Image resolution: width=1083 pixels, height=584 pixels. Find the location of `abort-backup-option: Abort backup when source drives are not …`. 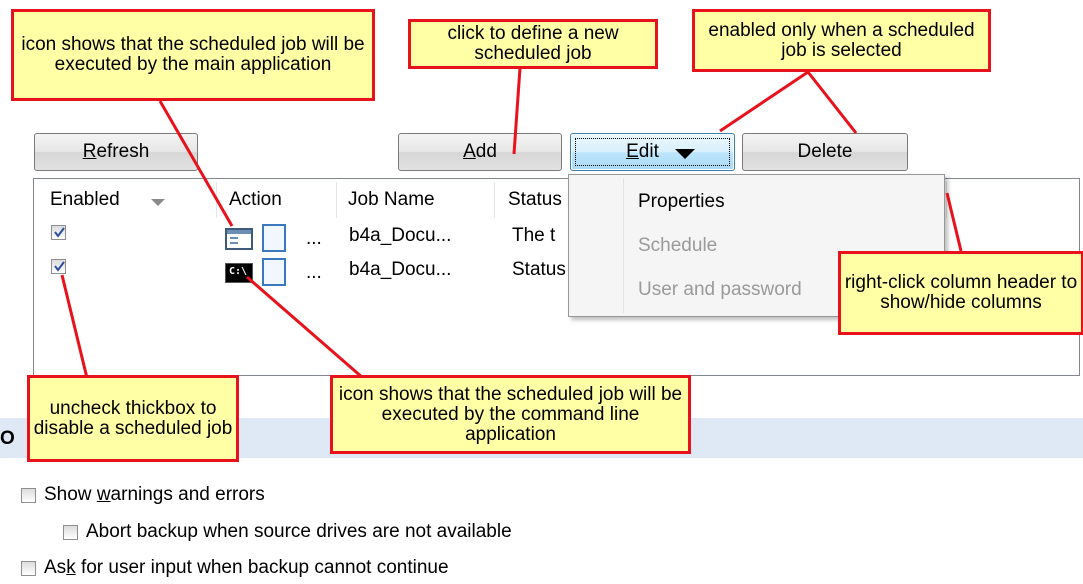

abort-backup-option: Abort backup when source drives are not … is located at coordinates (287, 532).